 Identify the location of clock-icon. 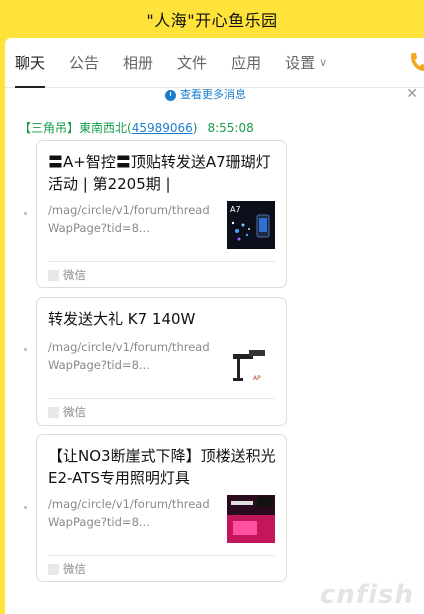
(170, 95).